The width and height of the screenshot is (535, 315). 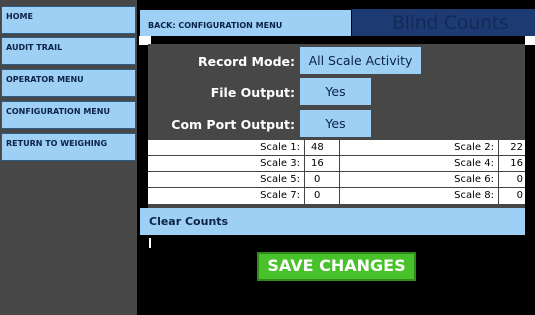 I want to click on sidebar-item-operator-menu: OPERATOR MENU, so click(x=68, y=83).